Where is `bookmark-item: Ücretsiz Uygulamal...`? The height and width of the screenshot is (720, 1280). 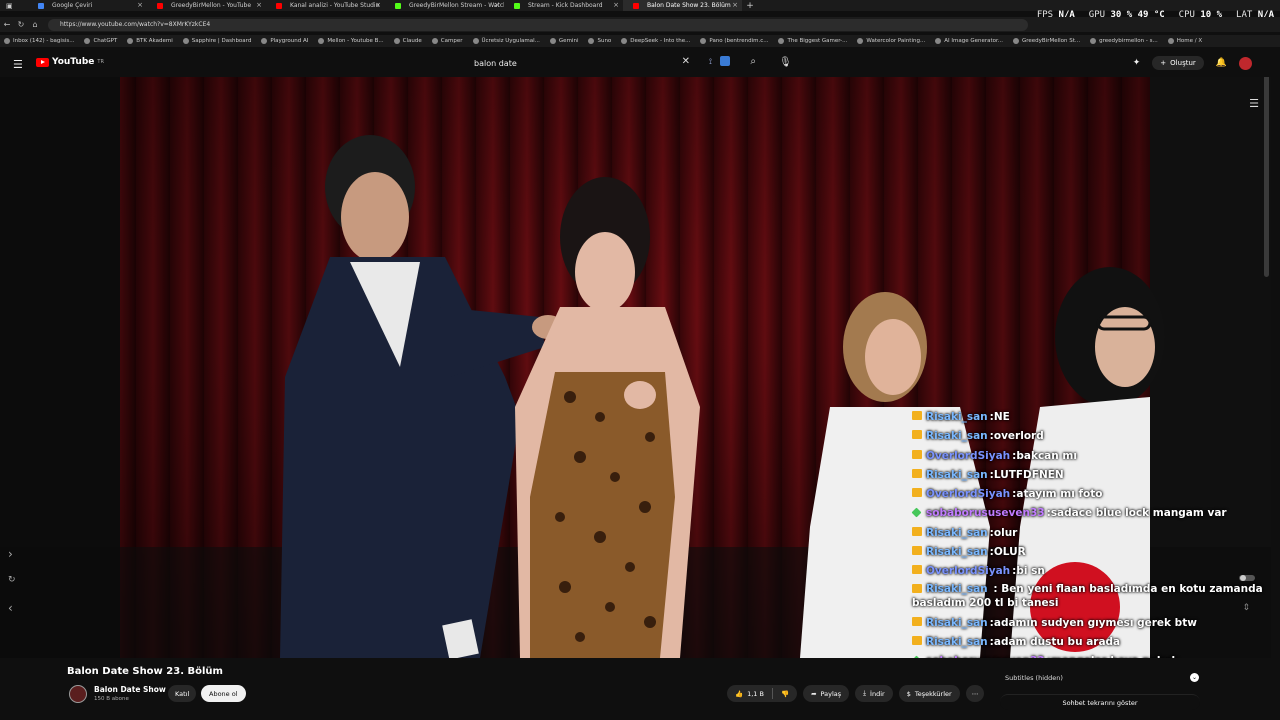
bookmark-item: Ücretsiz Uygulamal... is located at coordinates (506, 41).